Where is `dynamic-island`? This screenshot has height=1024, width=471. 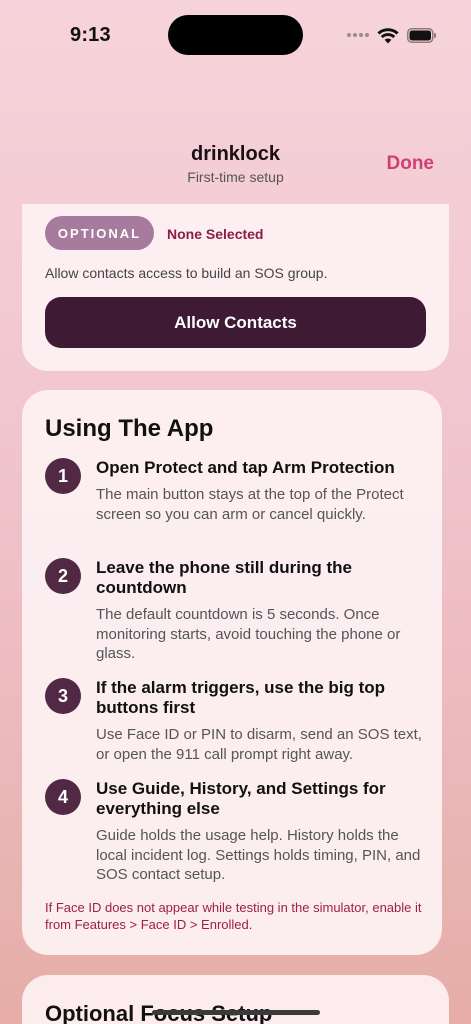 dynamic-island is located at coordinates (235, 35).